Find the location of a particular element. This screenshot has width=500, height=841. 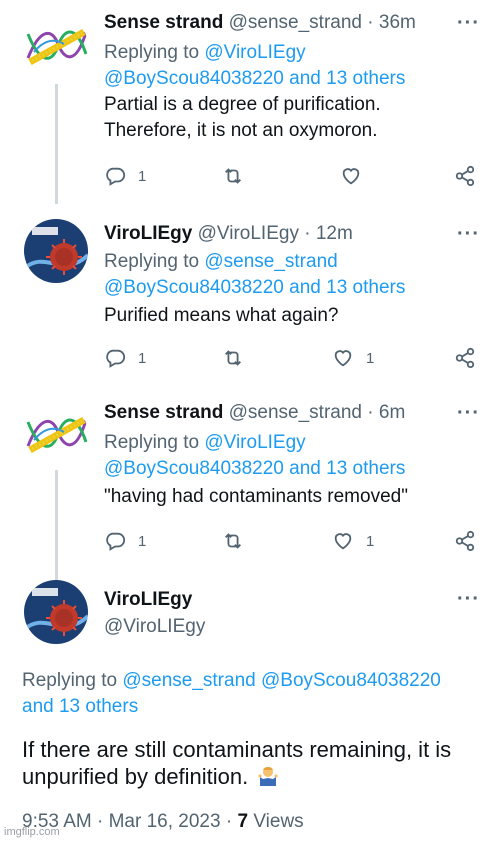

timestamp: 6m is located at coordinates (392, 412).